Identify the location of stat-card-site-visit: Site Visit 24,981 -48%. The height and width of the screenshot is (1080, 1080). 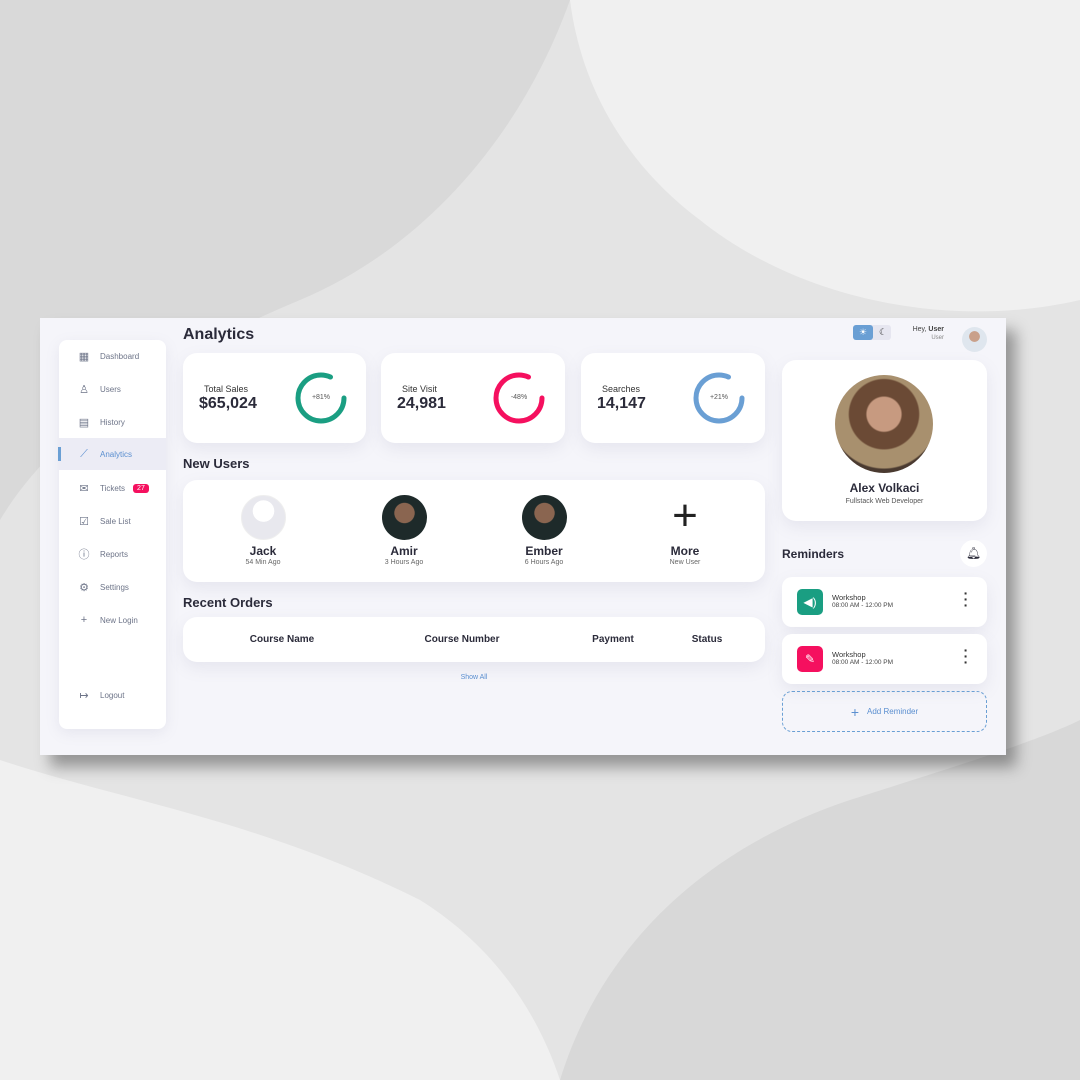
(473, 398).